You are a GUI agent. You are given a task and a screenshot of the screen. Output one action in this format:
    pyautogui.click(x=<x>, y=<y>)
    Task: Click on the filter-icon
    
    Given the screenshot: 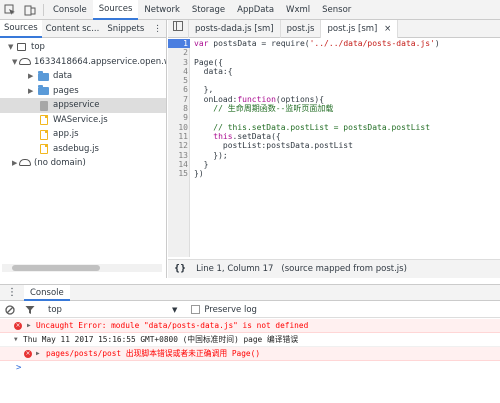 What is the action you would take?
    pyautogui.click(x=30, y=310)
    